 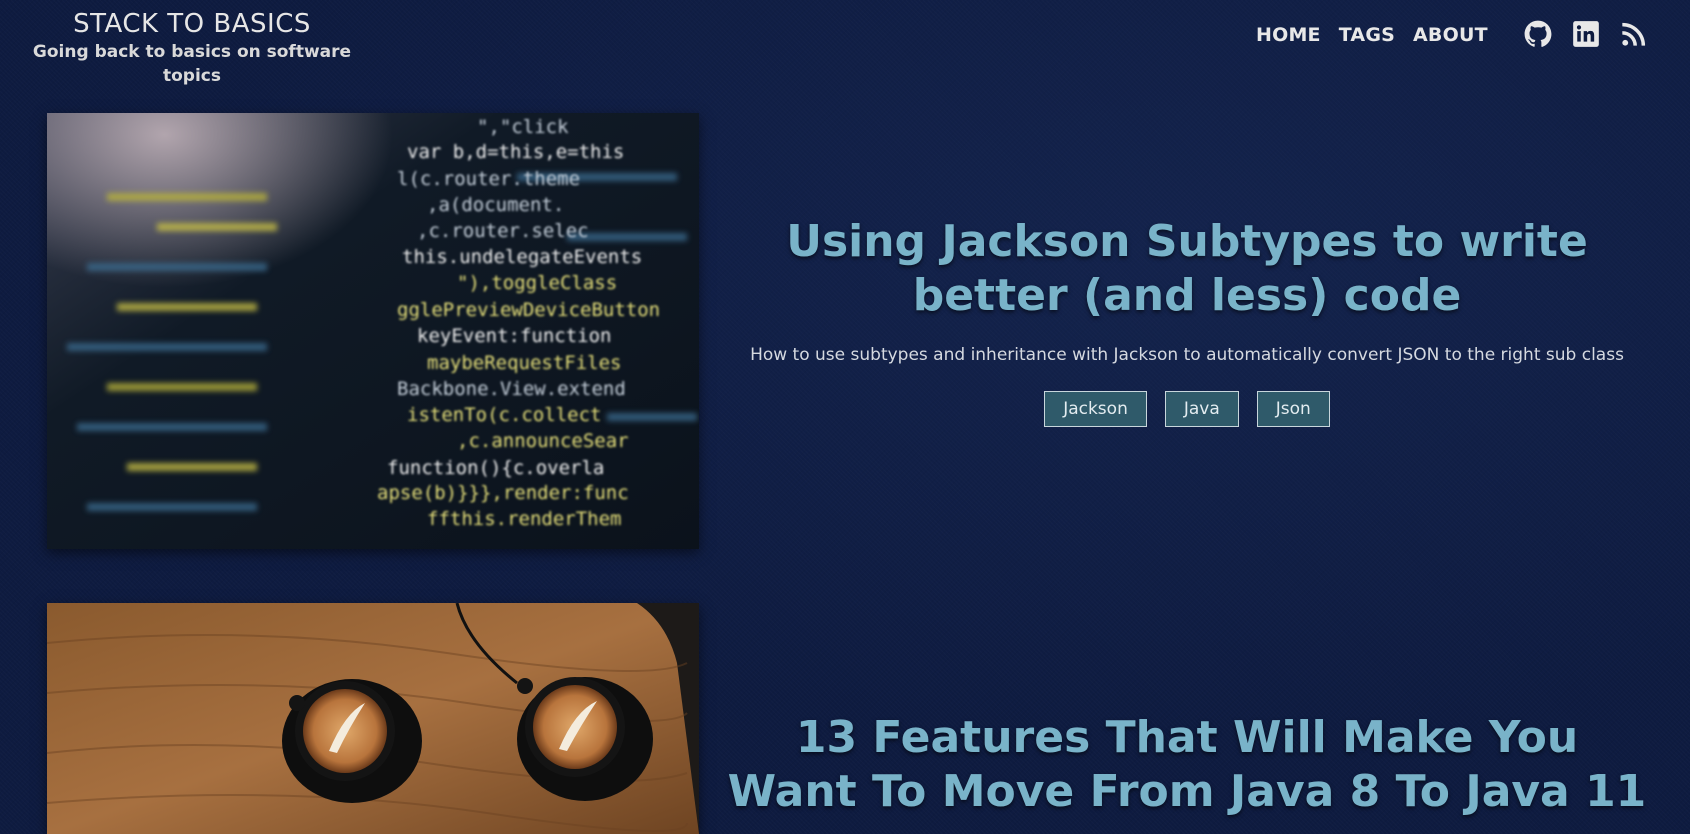 I want to click on svg-text: istenTo(c.collect, so click(x=504, y=415).